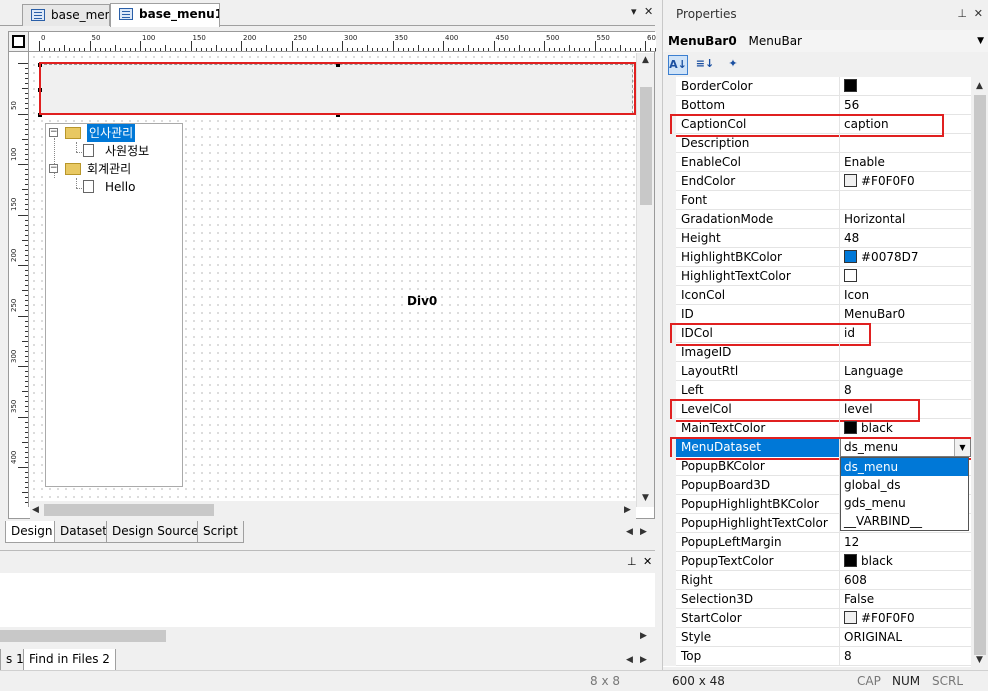  What do you see at coordinates (817, 105) in the screenshot?
I see `property-row-bottom: Bottom 56` at bounding box center [817, 105].